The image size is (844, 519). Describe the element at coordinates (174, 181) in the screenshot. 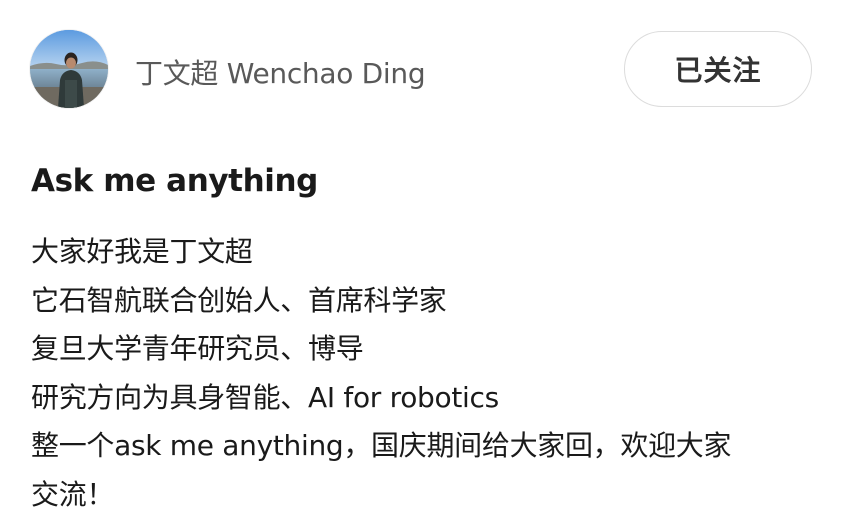

I see `post-title: Ask me anything` at that location.